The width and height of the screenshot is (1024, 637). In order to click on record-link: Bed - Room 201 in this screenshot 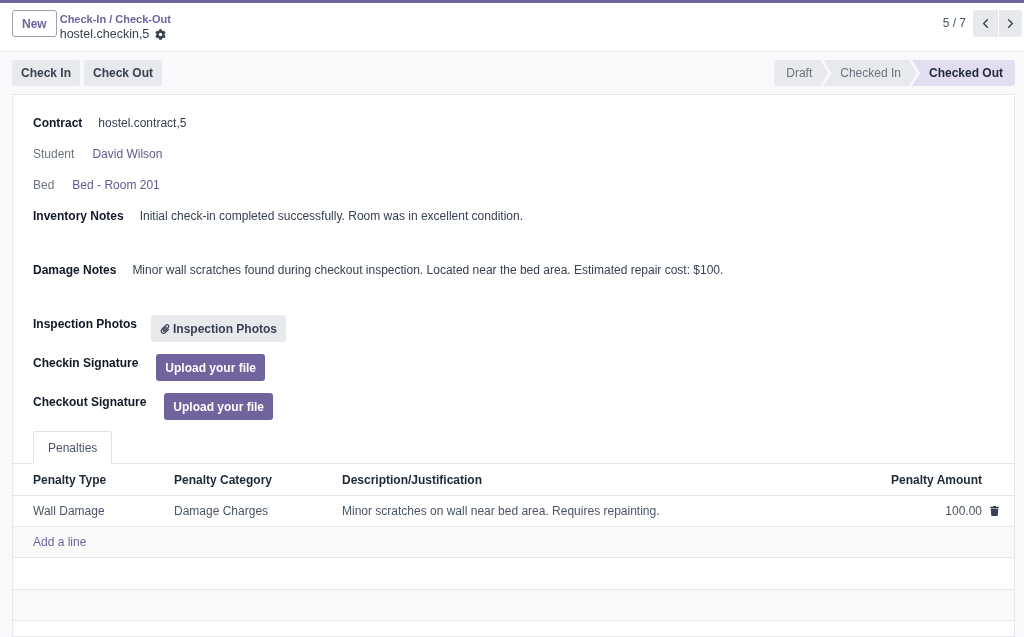, I will do `click(116, 185)`.